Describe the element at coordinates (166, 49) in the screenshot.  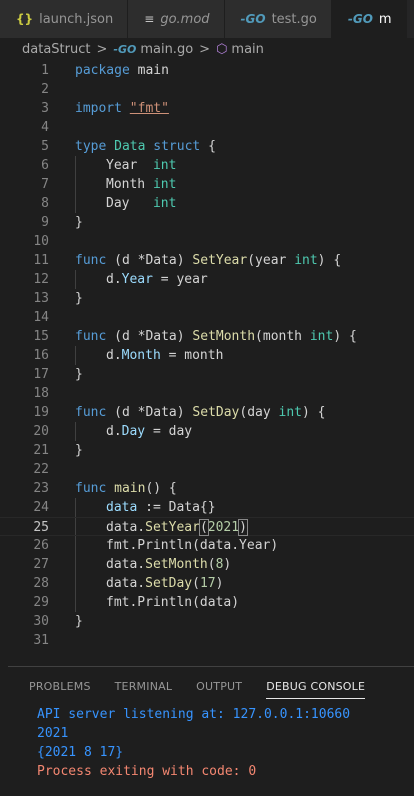
I see `breadcrumb-file: main.go` at that location.